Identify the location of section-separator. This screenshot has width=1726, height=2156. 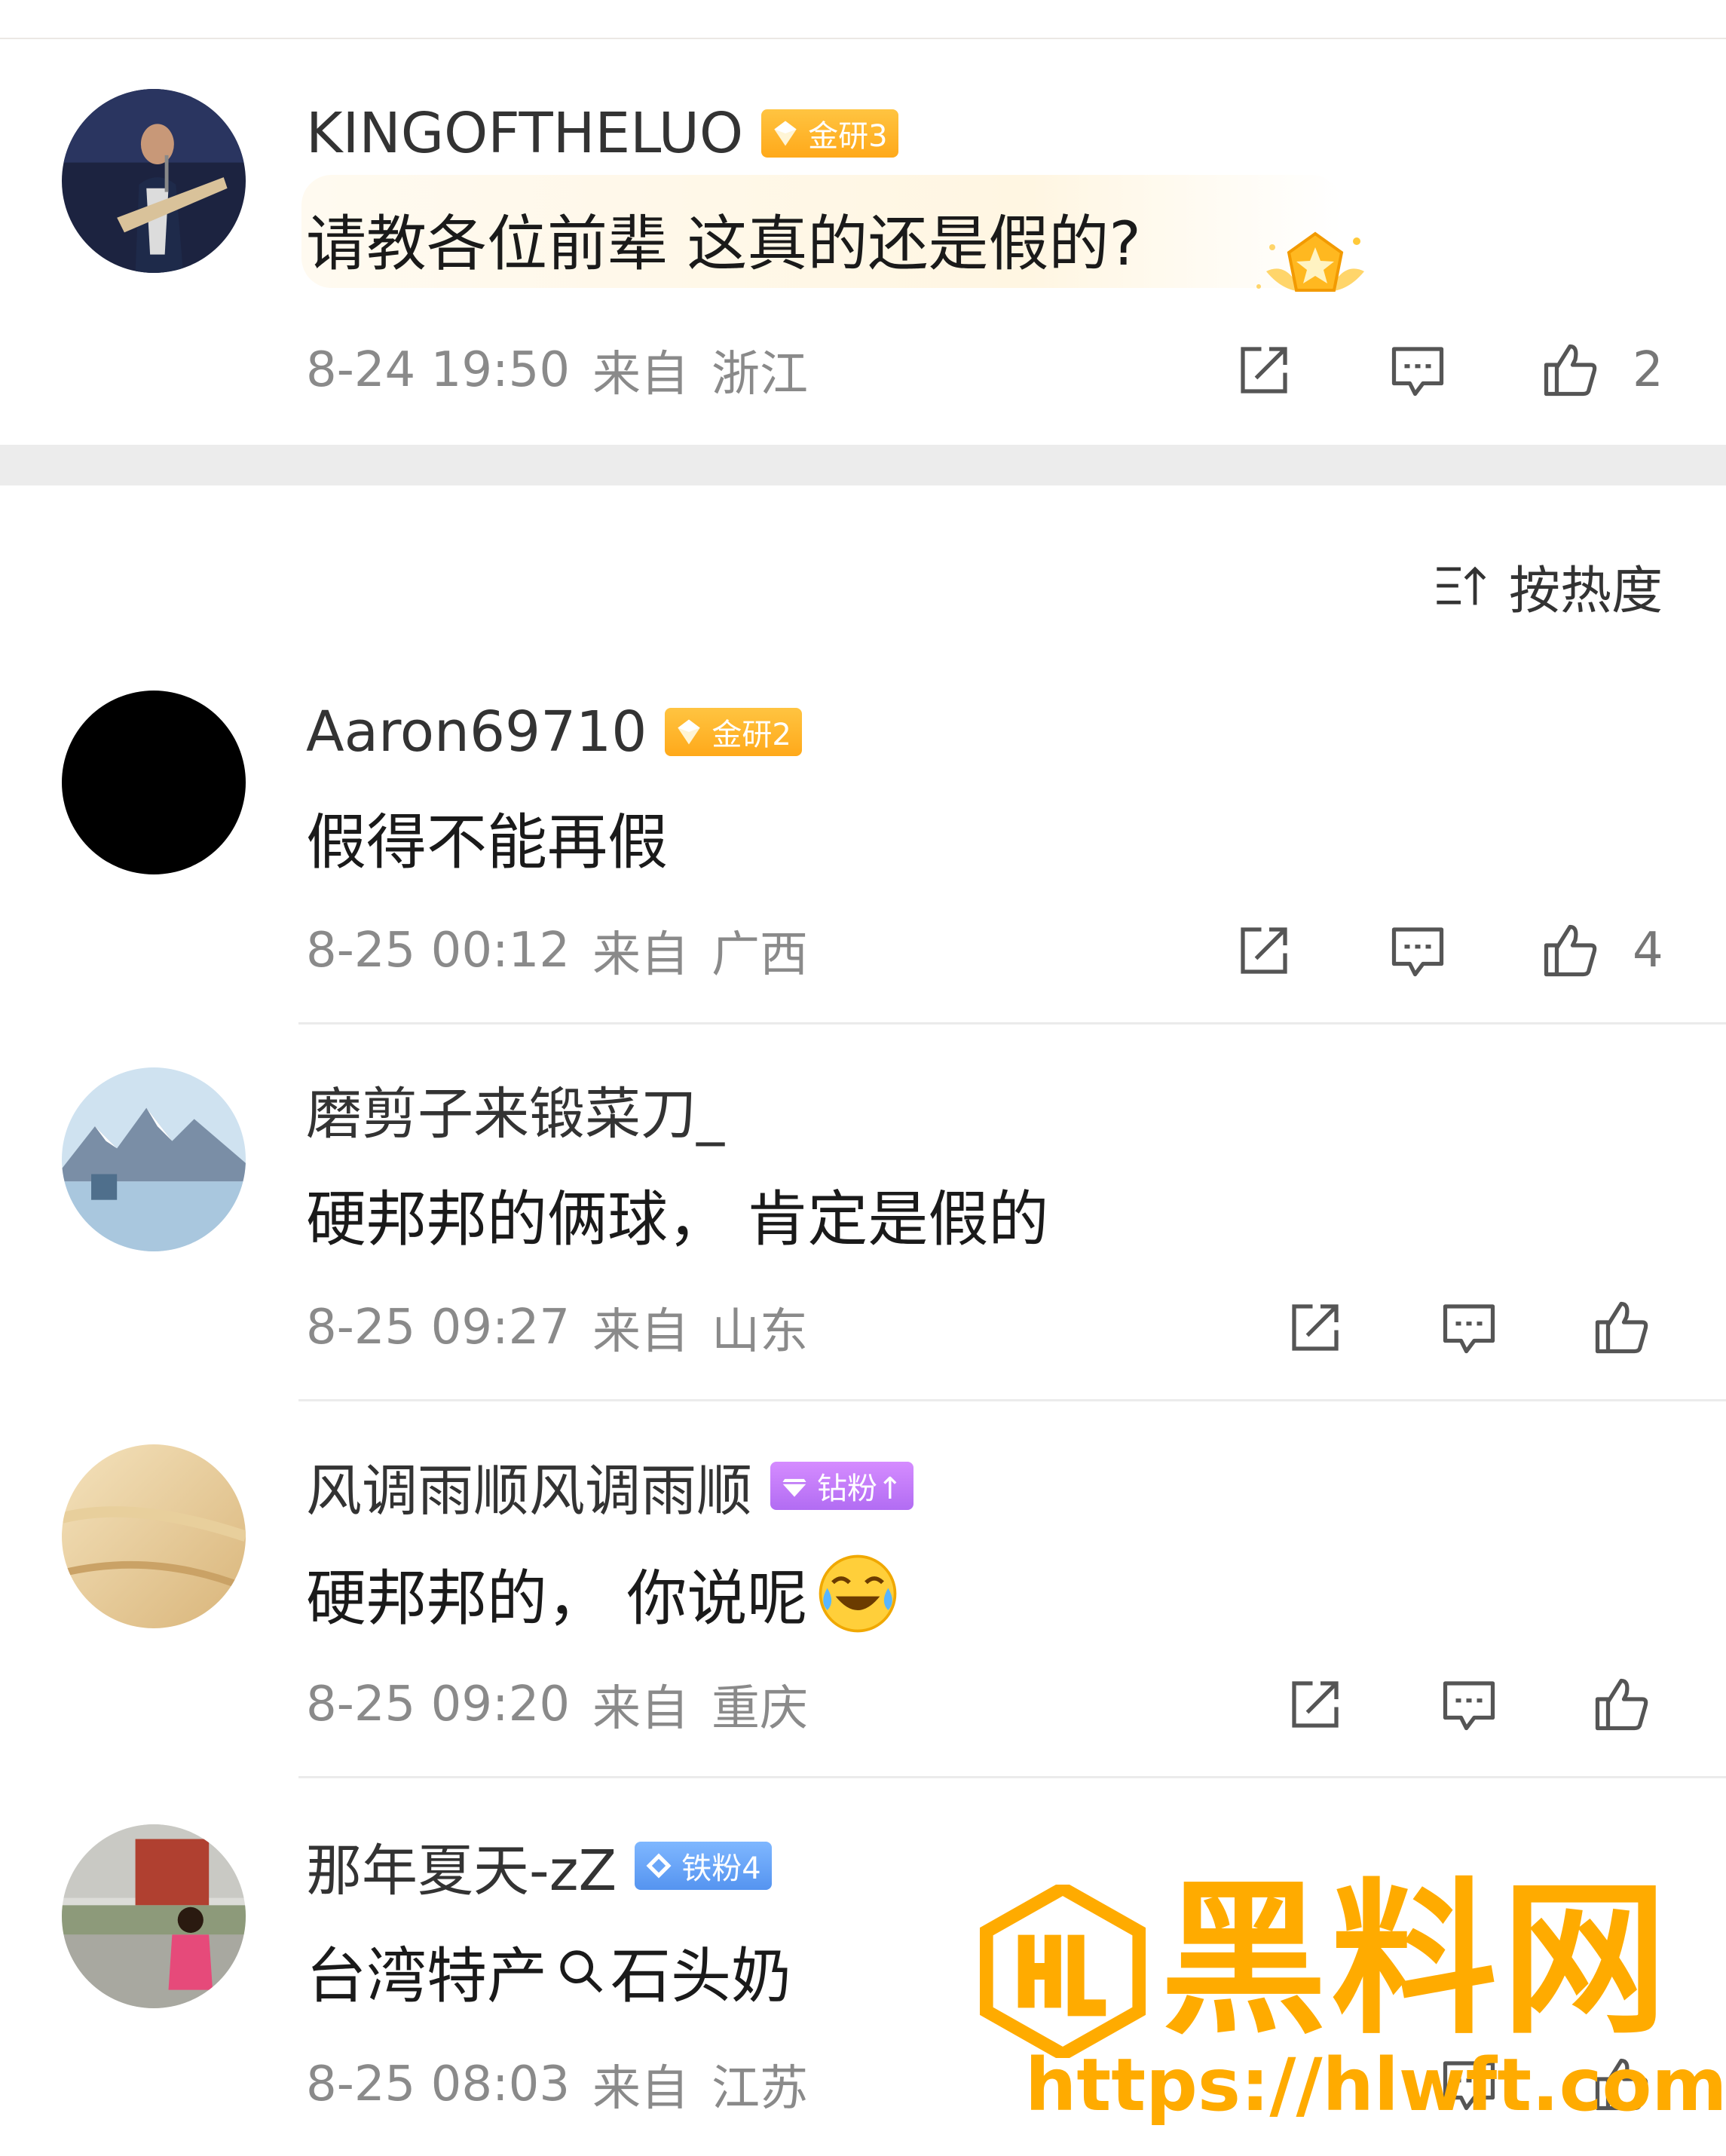
(863, 465).